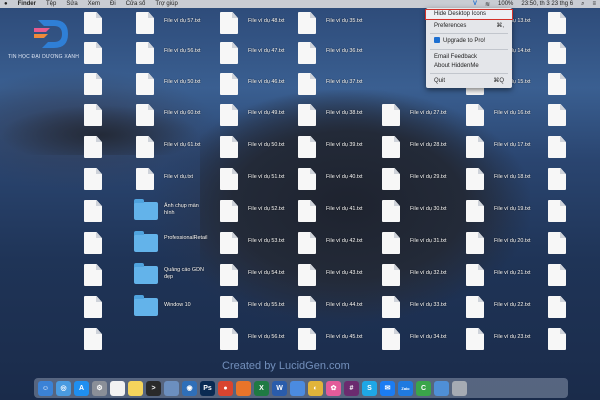 This screenshot has width=600, height=400. I want to click on control-center-icon: ≡, so click(594, 4).